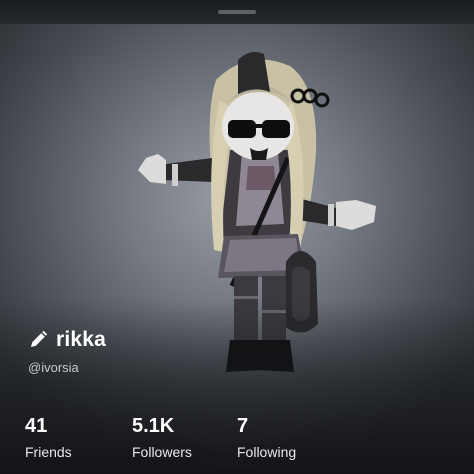 Image resolution: width=474 pixels, height=474 pixels. I want to click on display-name-row: rikka, so click(67, 340).